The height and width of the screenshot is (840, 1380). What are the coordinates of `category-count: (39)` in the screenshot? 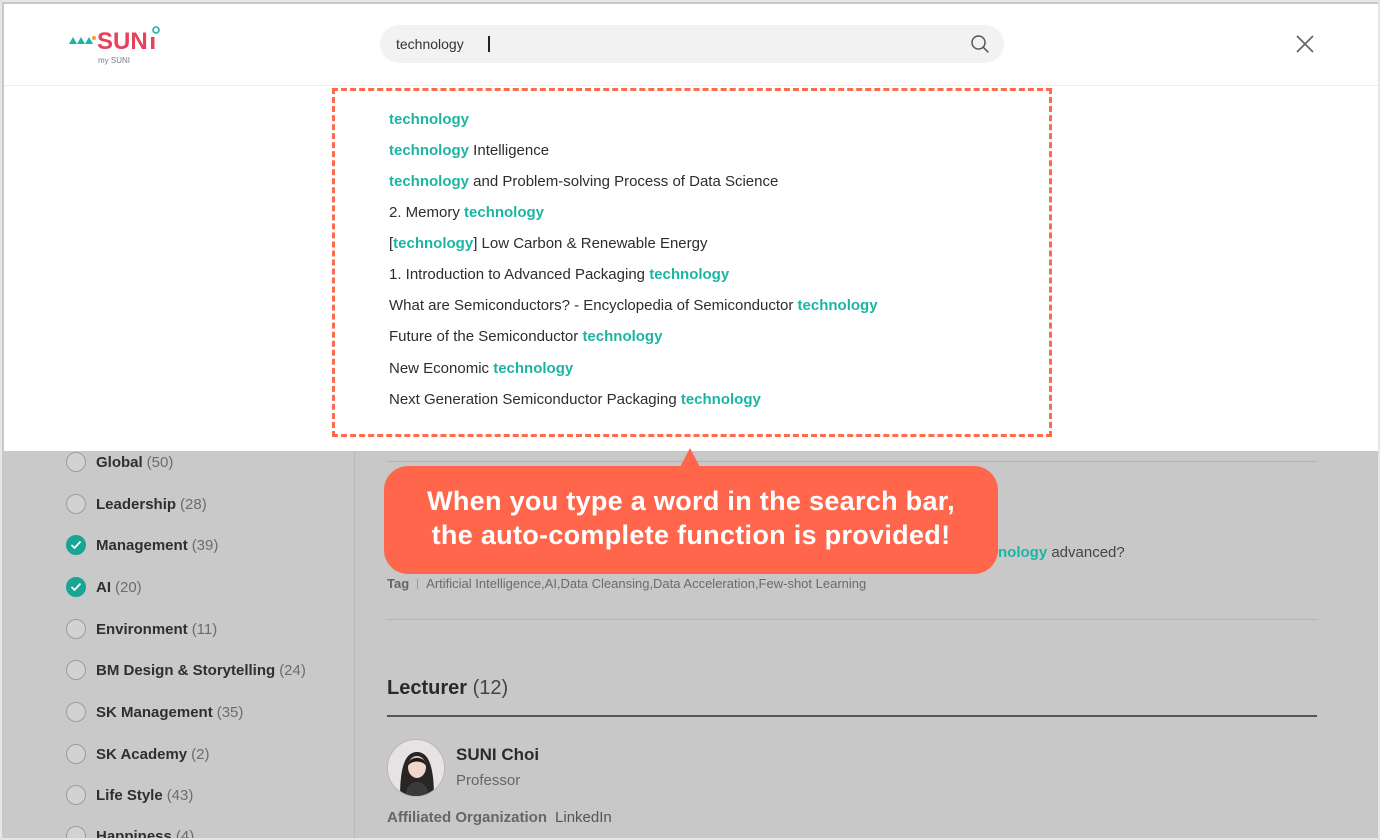 It's located at (205, 545).